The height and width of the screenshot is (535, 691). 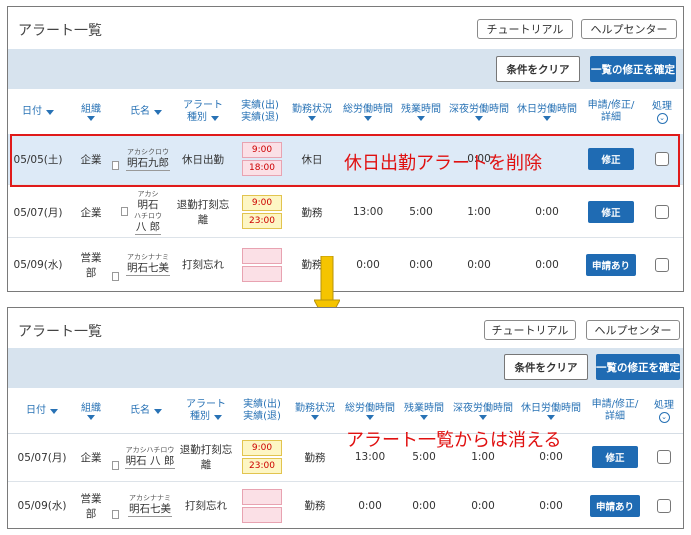 I want to click on row-date: 05/09(水), so click(x=42, y=506).